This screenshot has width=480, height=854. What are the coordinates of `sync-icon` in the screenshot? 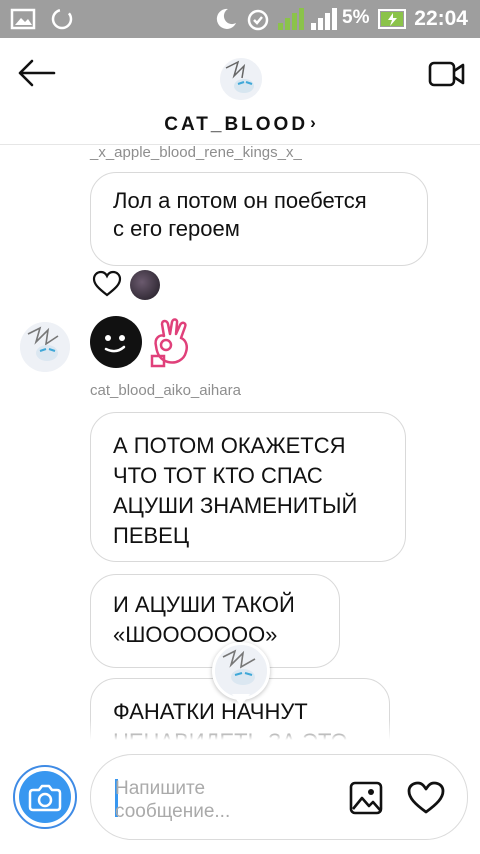 It's located at (62, 19).